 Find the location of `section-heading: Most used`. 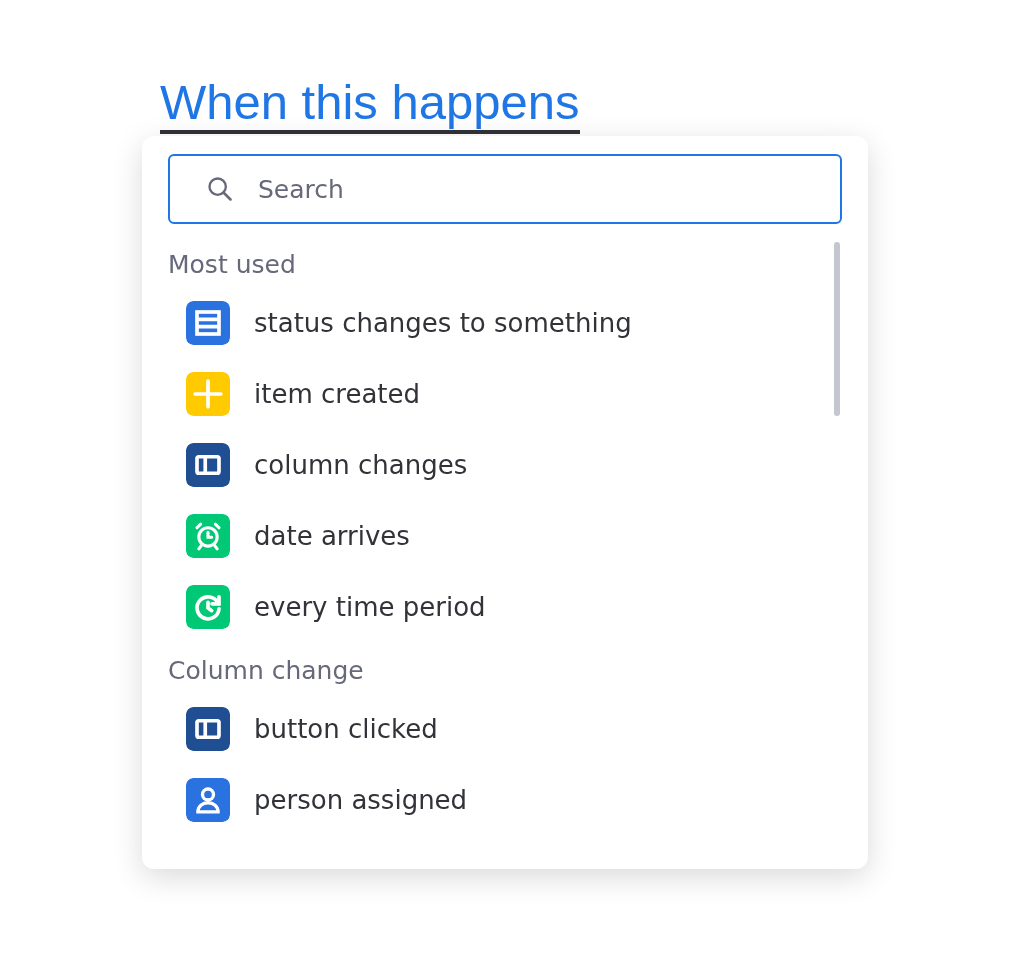

section-heading: Most used is located at coordinates (232, 264).